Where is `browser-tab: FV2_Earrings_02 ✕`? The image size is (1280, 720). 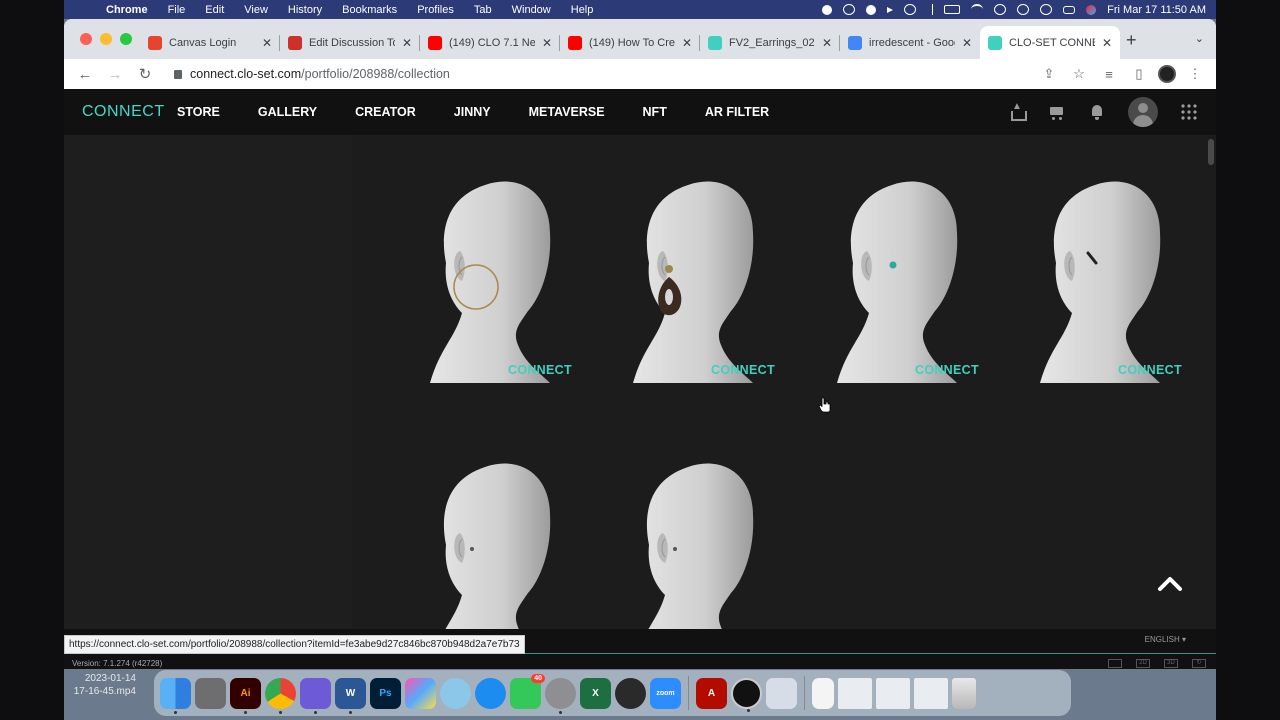
browser-tab: FV2_Earrings_02 ✕ is located at coordinates (770, 42).